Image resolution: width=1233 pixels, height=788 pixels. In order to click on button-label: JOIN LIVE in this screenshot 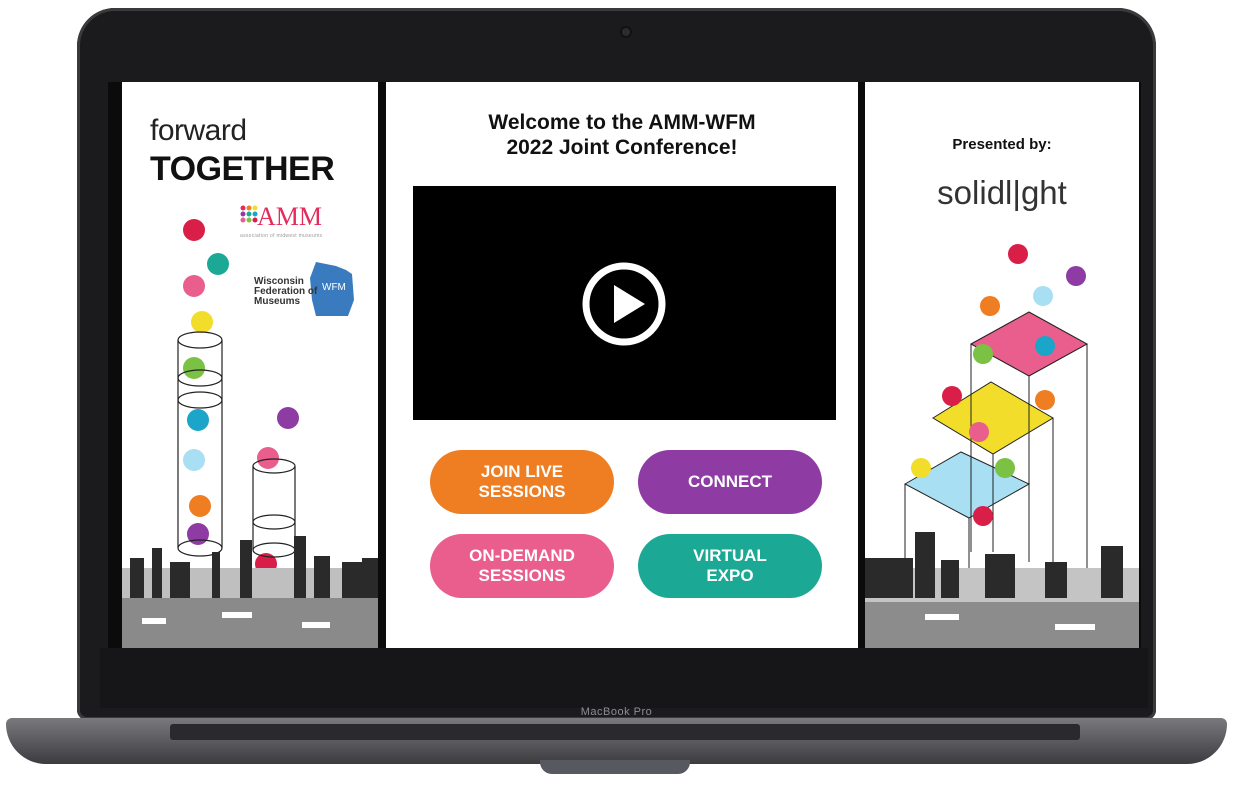, I will do `click(522, 471)`.